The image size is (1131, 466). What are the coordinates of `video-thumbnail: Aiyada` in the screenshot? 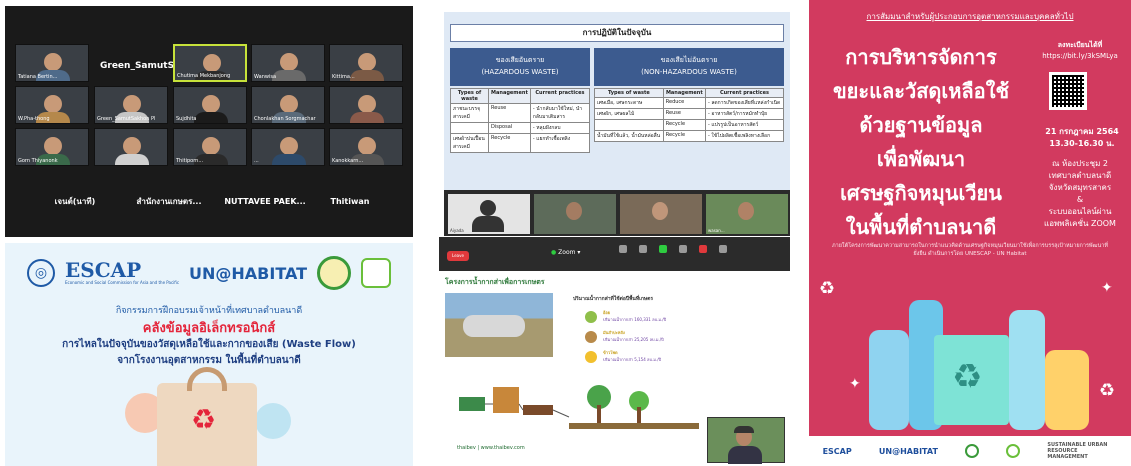 It's located at (489, 214).